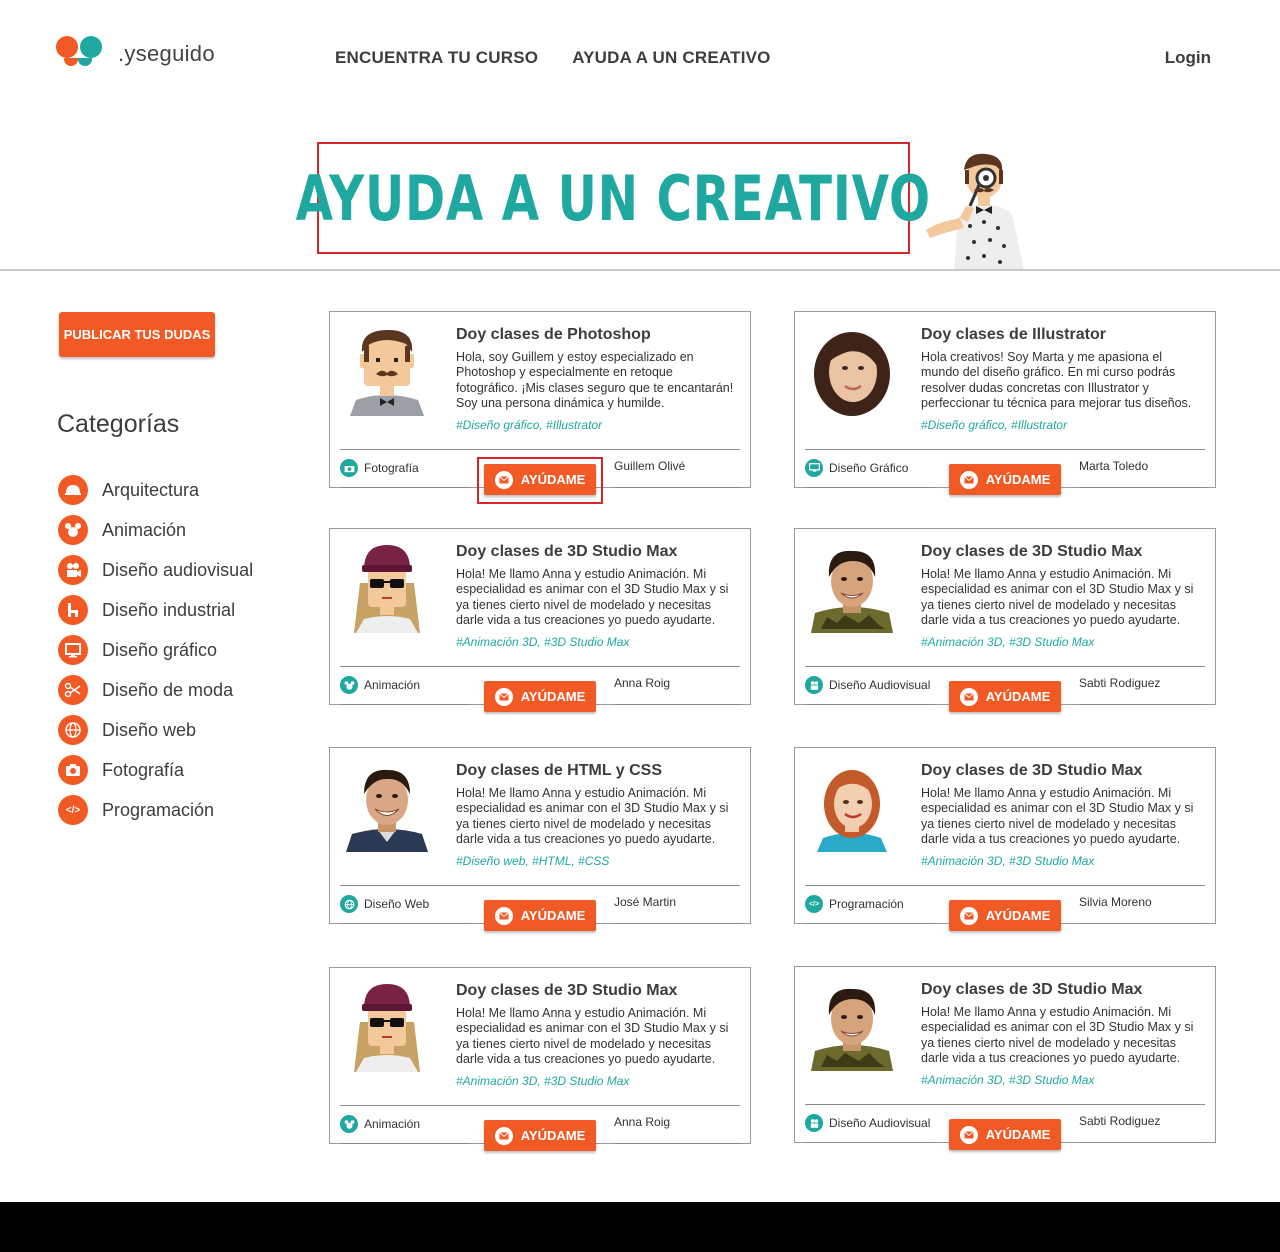 Image resolution: width=1280 pixels, height=1252 pixels. What do you see at coordinates (143, 769) in the screenshot?
I see `category-label: Fotografía` at bounding box center [143, 769].